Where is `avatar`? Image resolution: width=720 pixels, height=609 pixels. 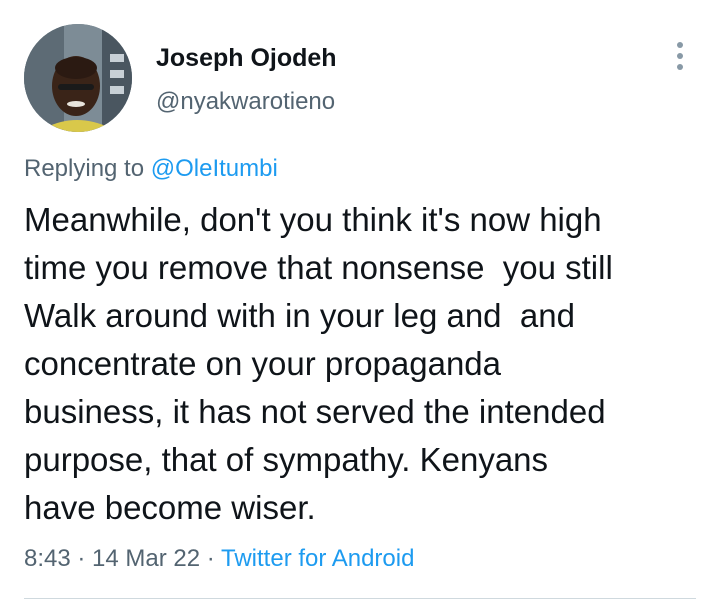 avatar is located at coordinates (78, 78).